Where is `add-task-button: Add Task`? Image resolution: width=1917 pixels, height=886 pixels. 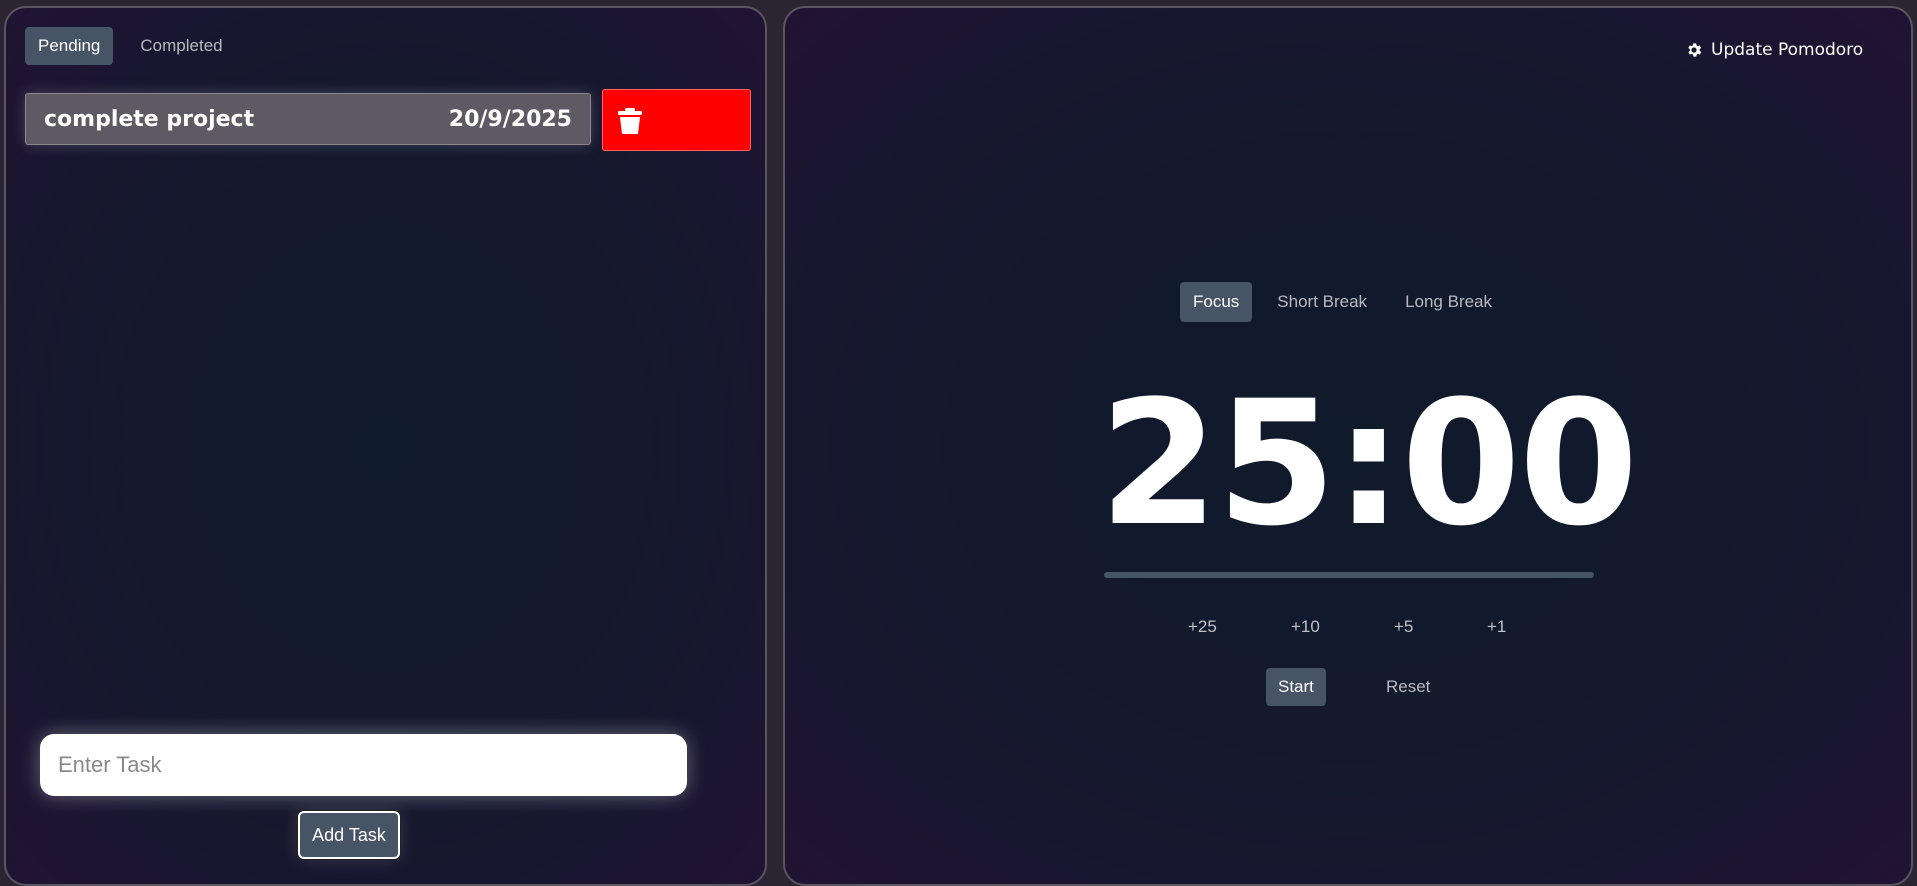 add-task-button: Add Task is located at coordinates (349, 835).